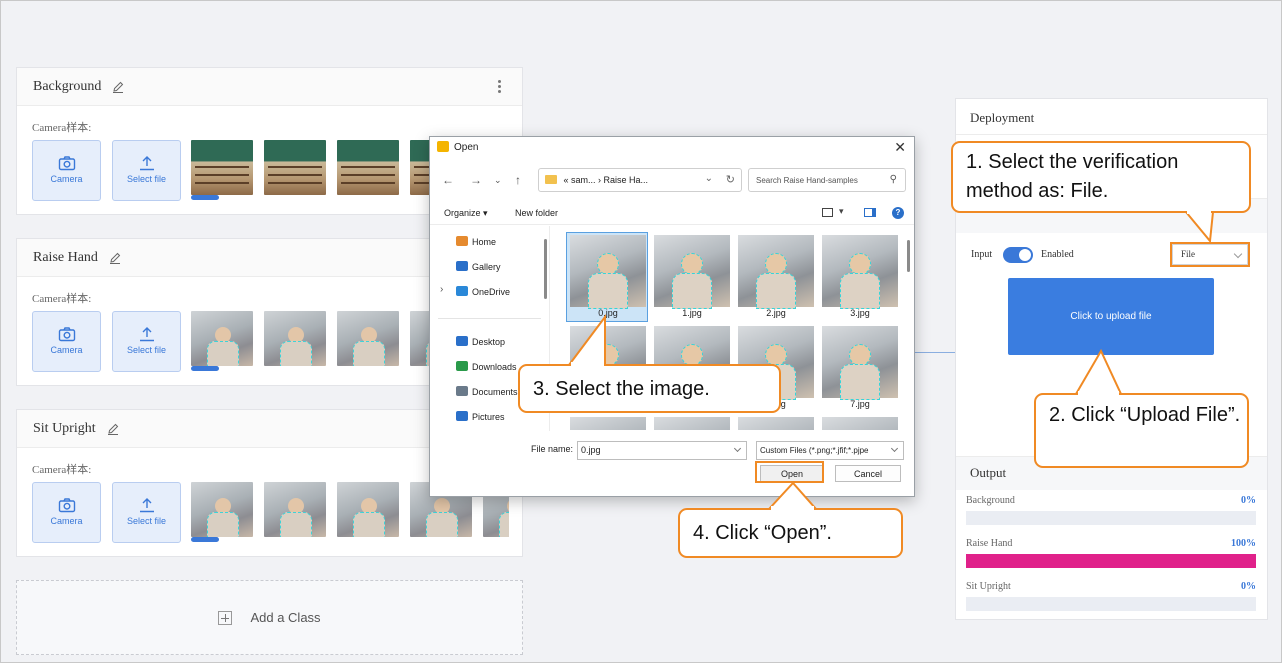 The width and height of the screenshot is (1282, 663). I want to click on chevron-right-icon: ›, so click(441, 289).